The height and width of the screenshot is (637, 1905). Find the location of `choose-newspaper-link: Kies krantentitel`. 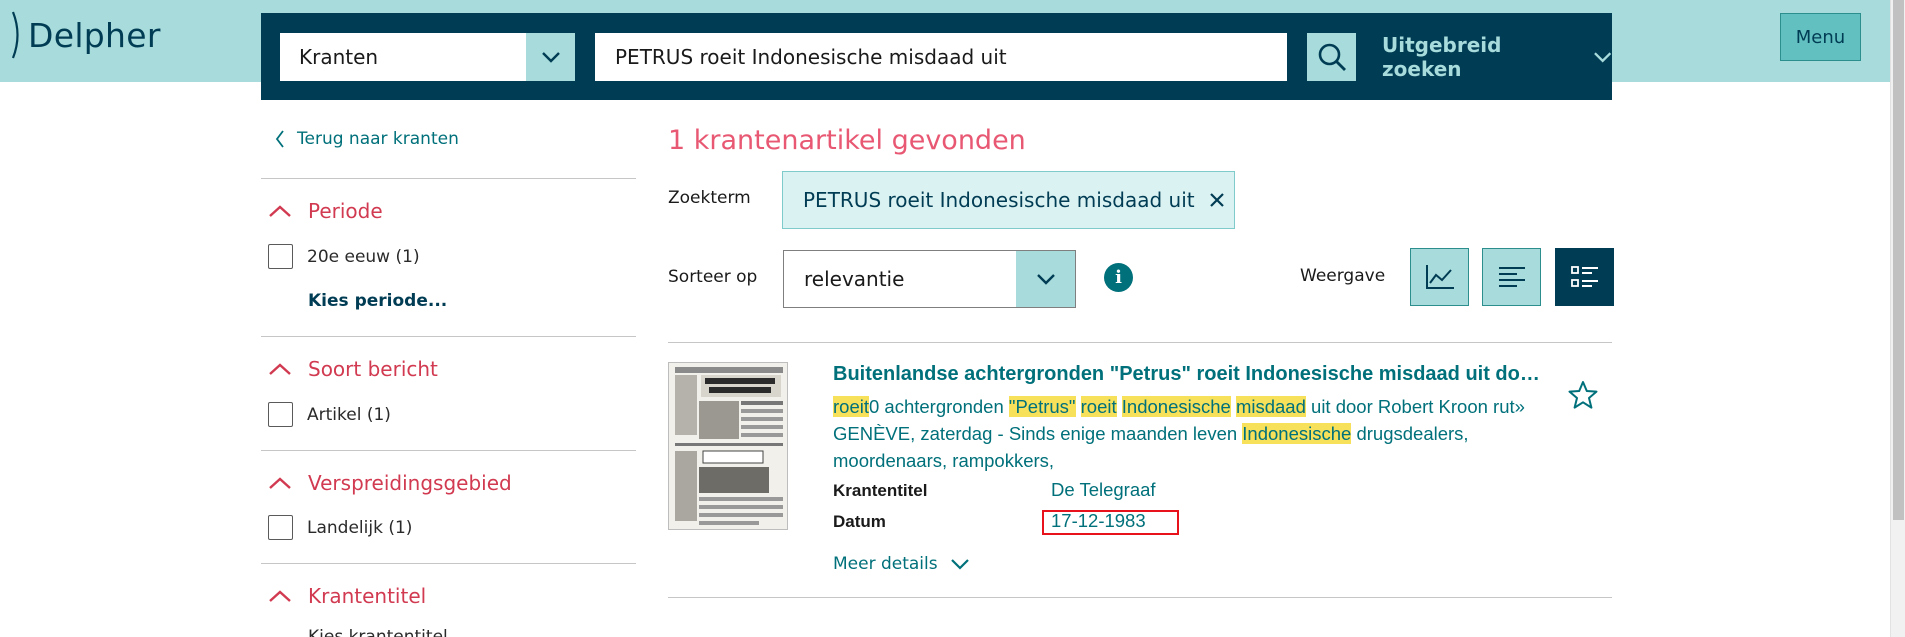

choose-newspaper-link: Kies krantentitel is located at coordinates (378, 632).